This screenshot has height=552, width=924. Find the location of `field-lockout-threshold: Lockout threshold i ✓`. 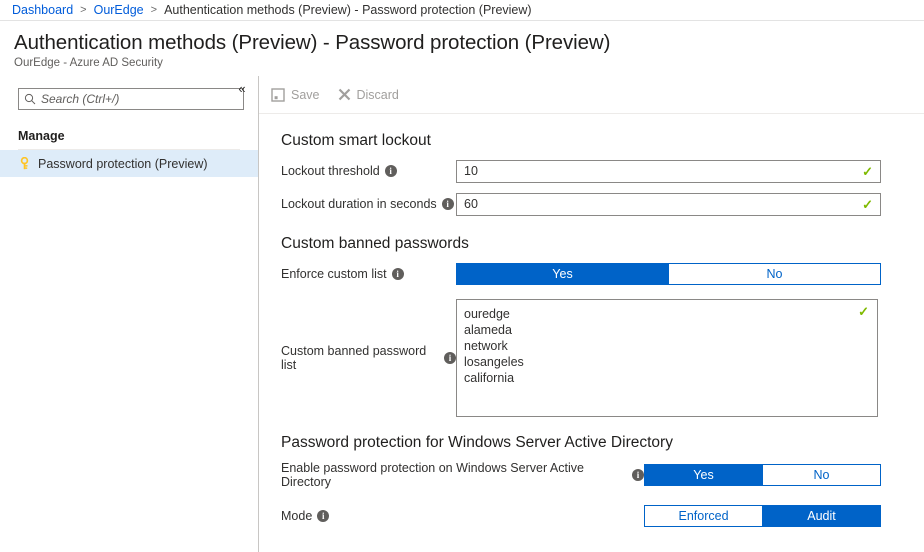

field-lockout-threshold: Lockout threshold i ✓ is located at coordinates (587, 171).